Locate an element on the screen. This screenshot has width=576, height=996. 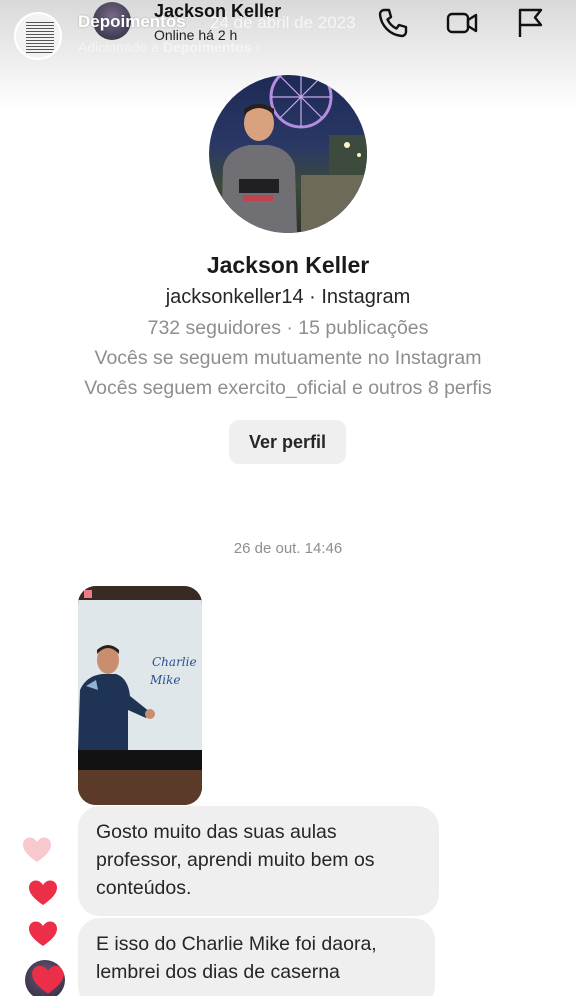
profile-name: Jackson Keller is located at coordinates (288, 265).